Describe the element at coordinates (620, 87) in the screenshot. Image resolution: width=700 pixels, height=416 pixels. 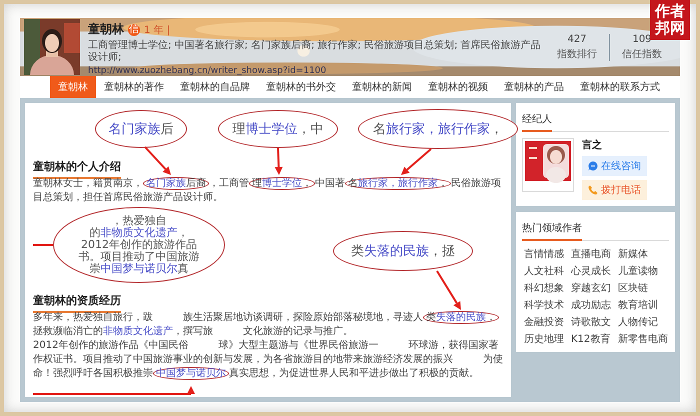
I see `nav-tab: 童朝林的联系方式` at that location.